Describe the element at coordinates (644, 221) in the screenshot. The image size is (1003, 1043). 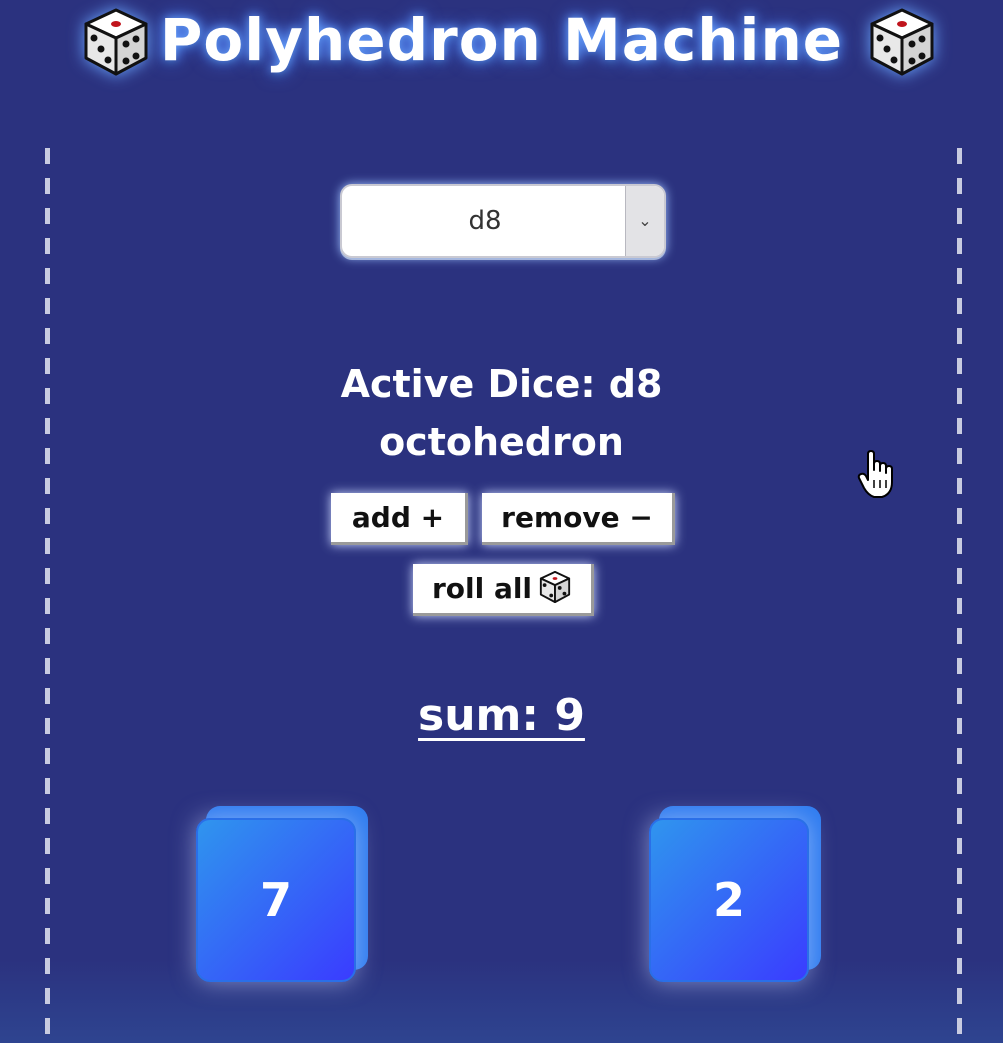
I see `chevron-down-icon: ⌄` at that location.